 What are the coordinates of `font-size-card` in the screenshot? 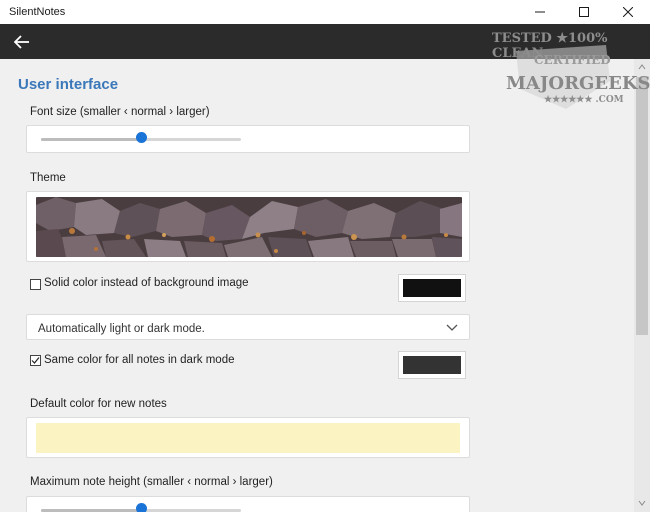 It's located at (248, 139).